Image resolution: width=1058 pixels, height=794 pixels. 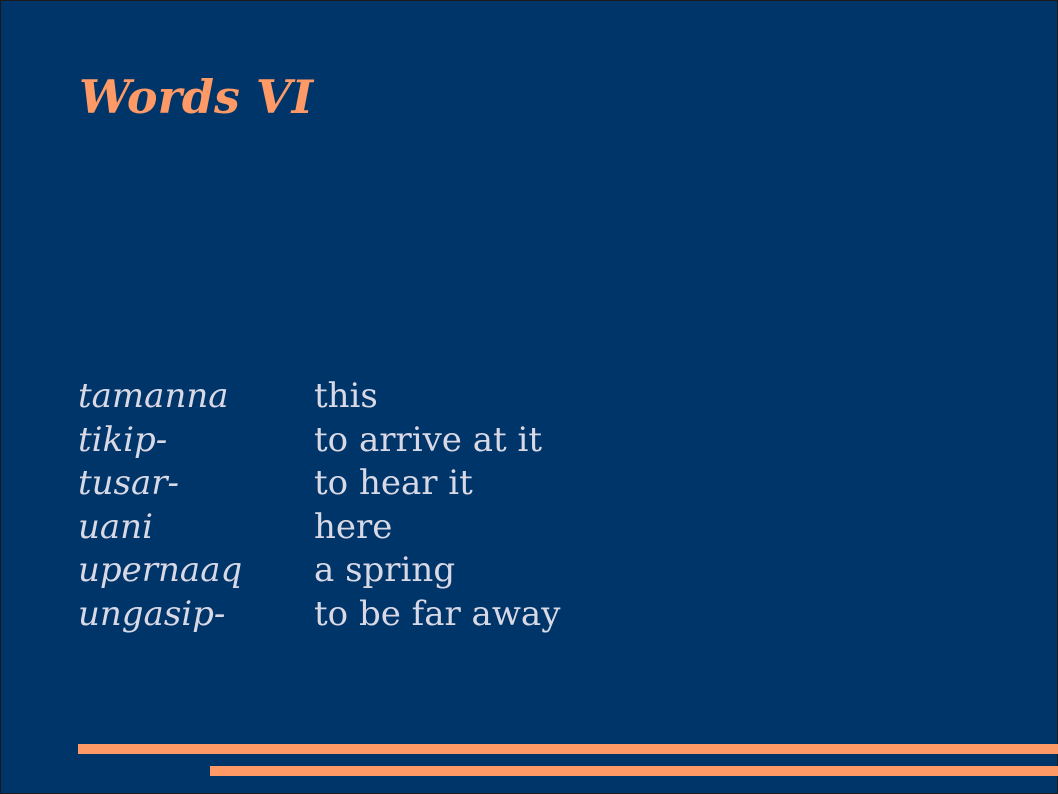 I want to click on decorative-rule-bottom, so click(x=634, y=771).